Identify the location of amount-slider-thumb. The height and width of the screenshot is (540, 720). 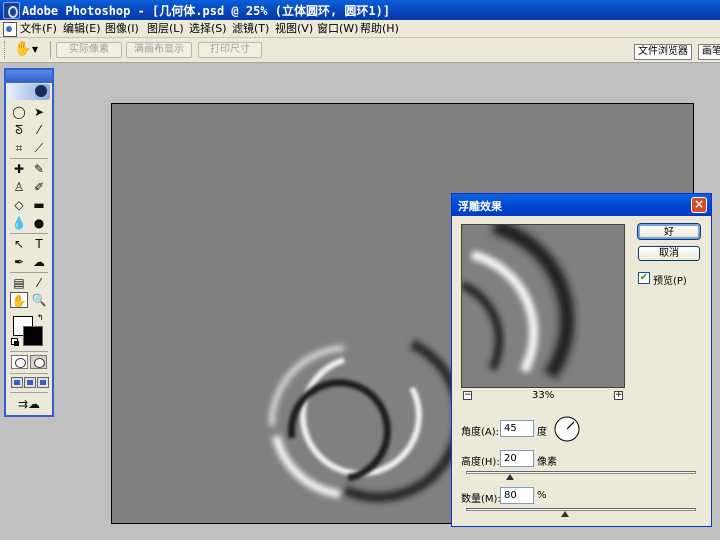
(564, 514).